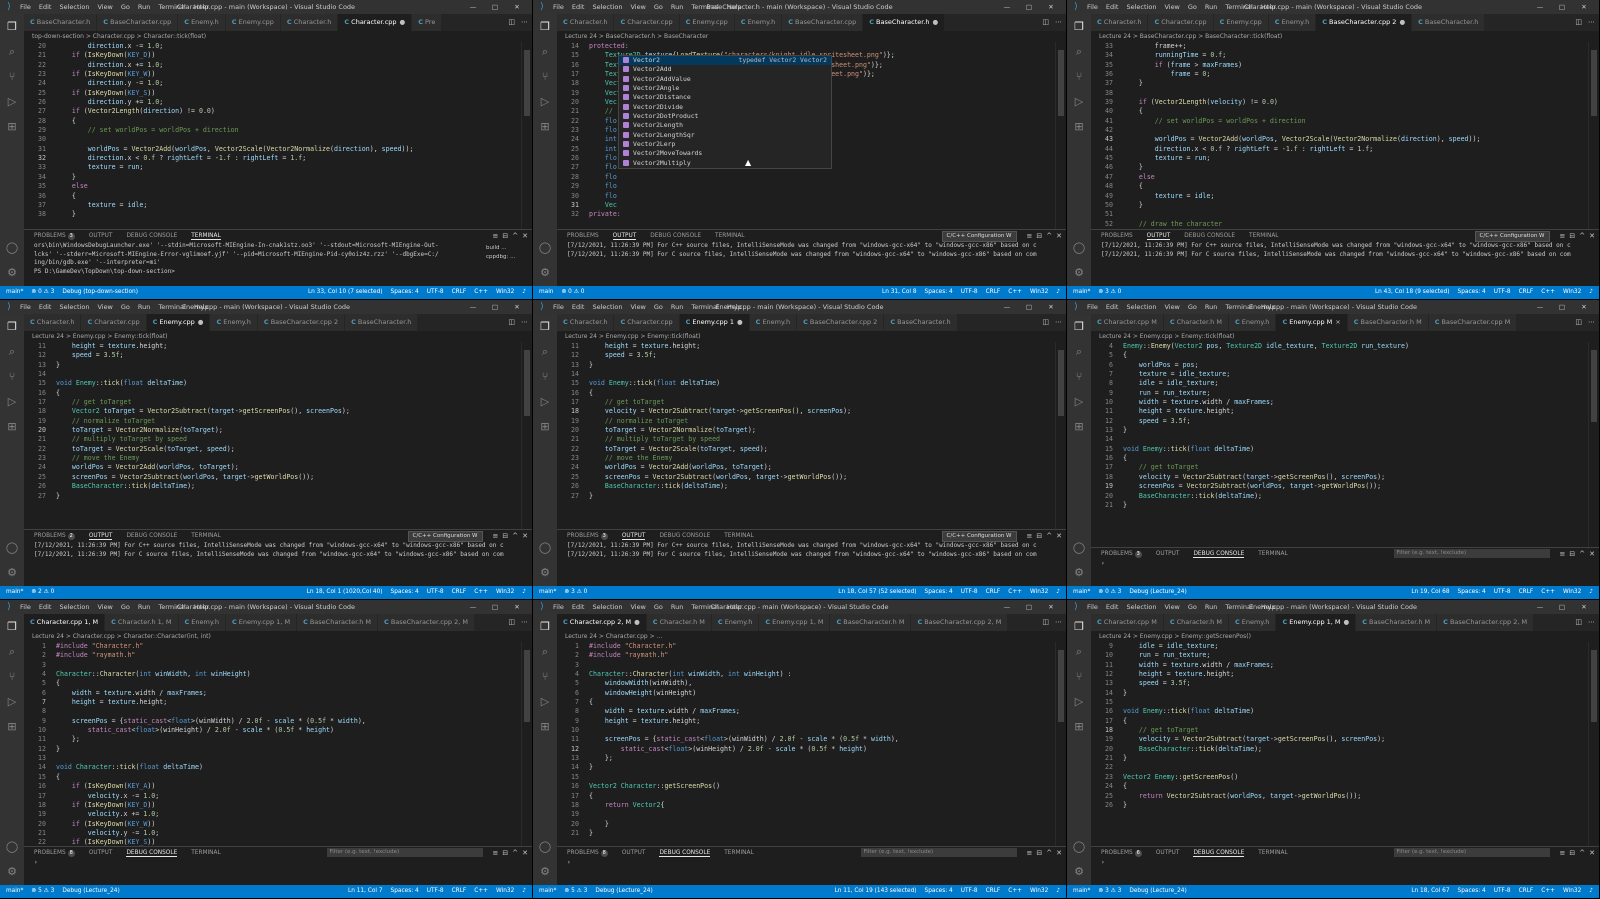 Image resolution: width=1600 pixels, height=899 pixels. What do you see at coordinates (142, 622) in the screenshot?
I see `editor-tab: C Character.h 1, M` at bounding box center [142, 622].